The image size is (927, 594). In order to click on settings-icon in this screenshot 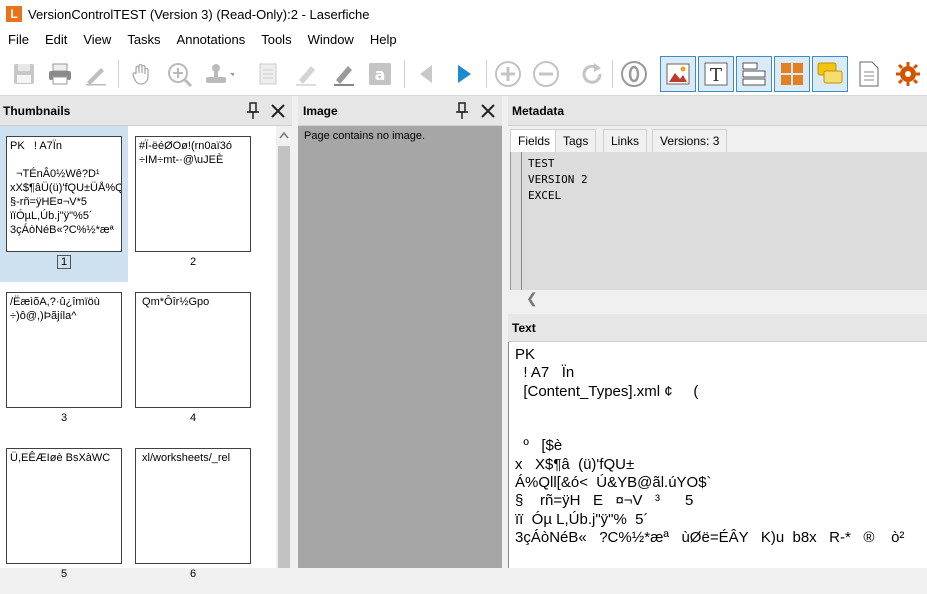, I will do `click(908, 74)`.